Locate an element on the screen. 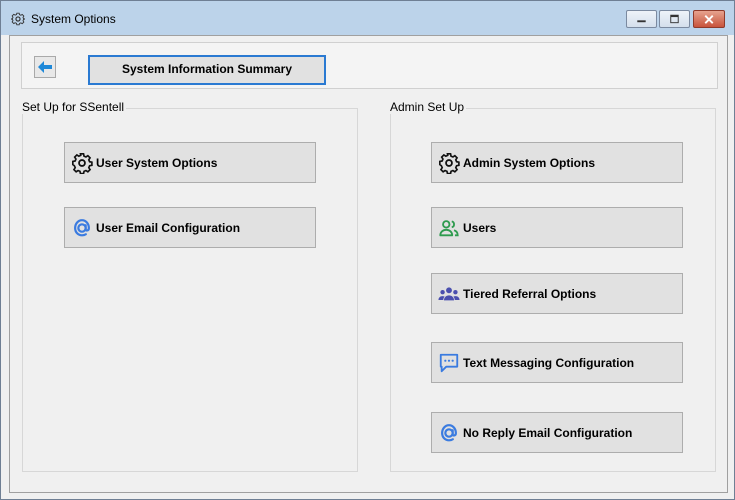  button-label: No Reply Email Configuration is located at coordinates (548, 433).